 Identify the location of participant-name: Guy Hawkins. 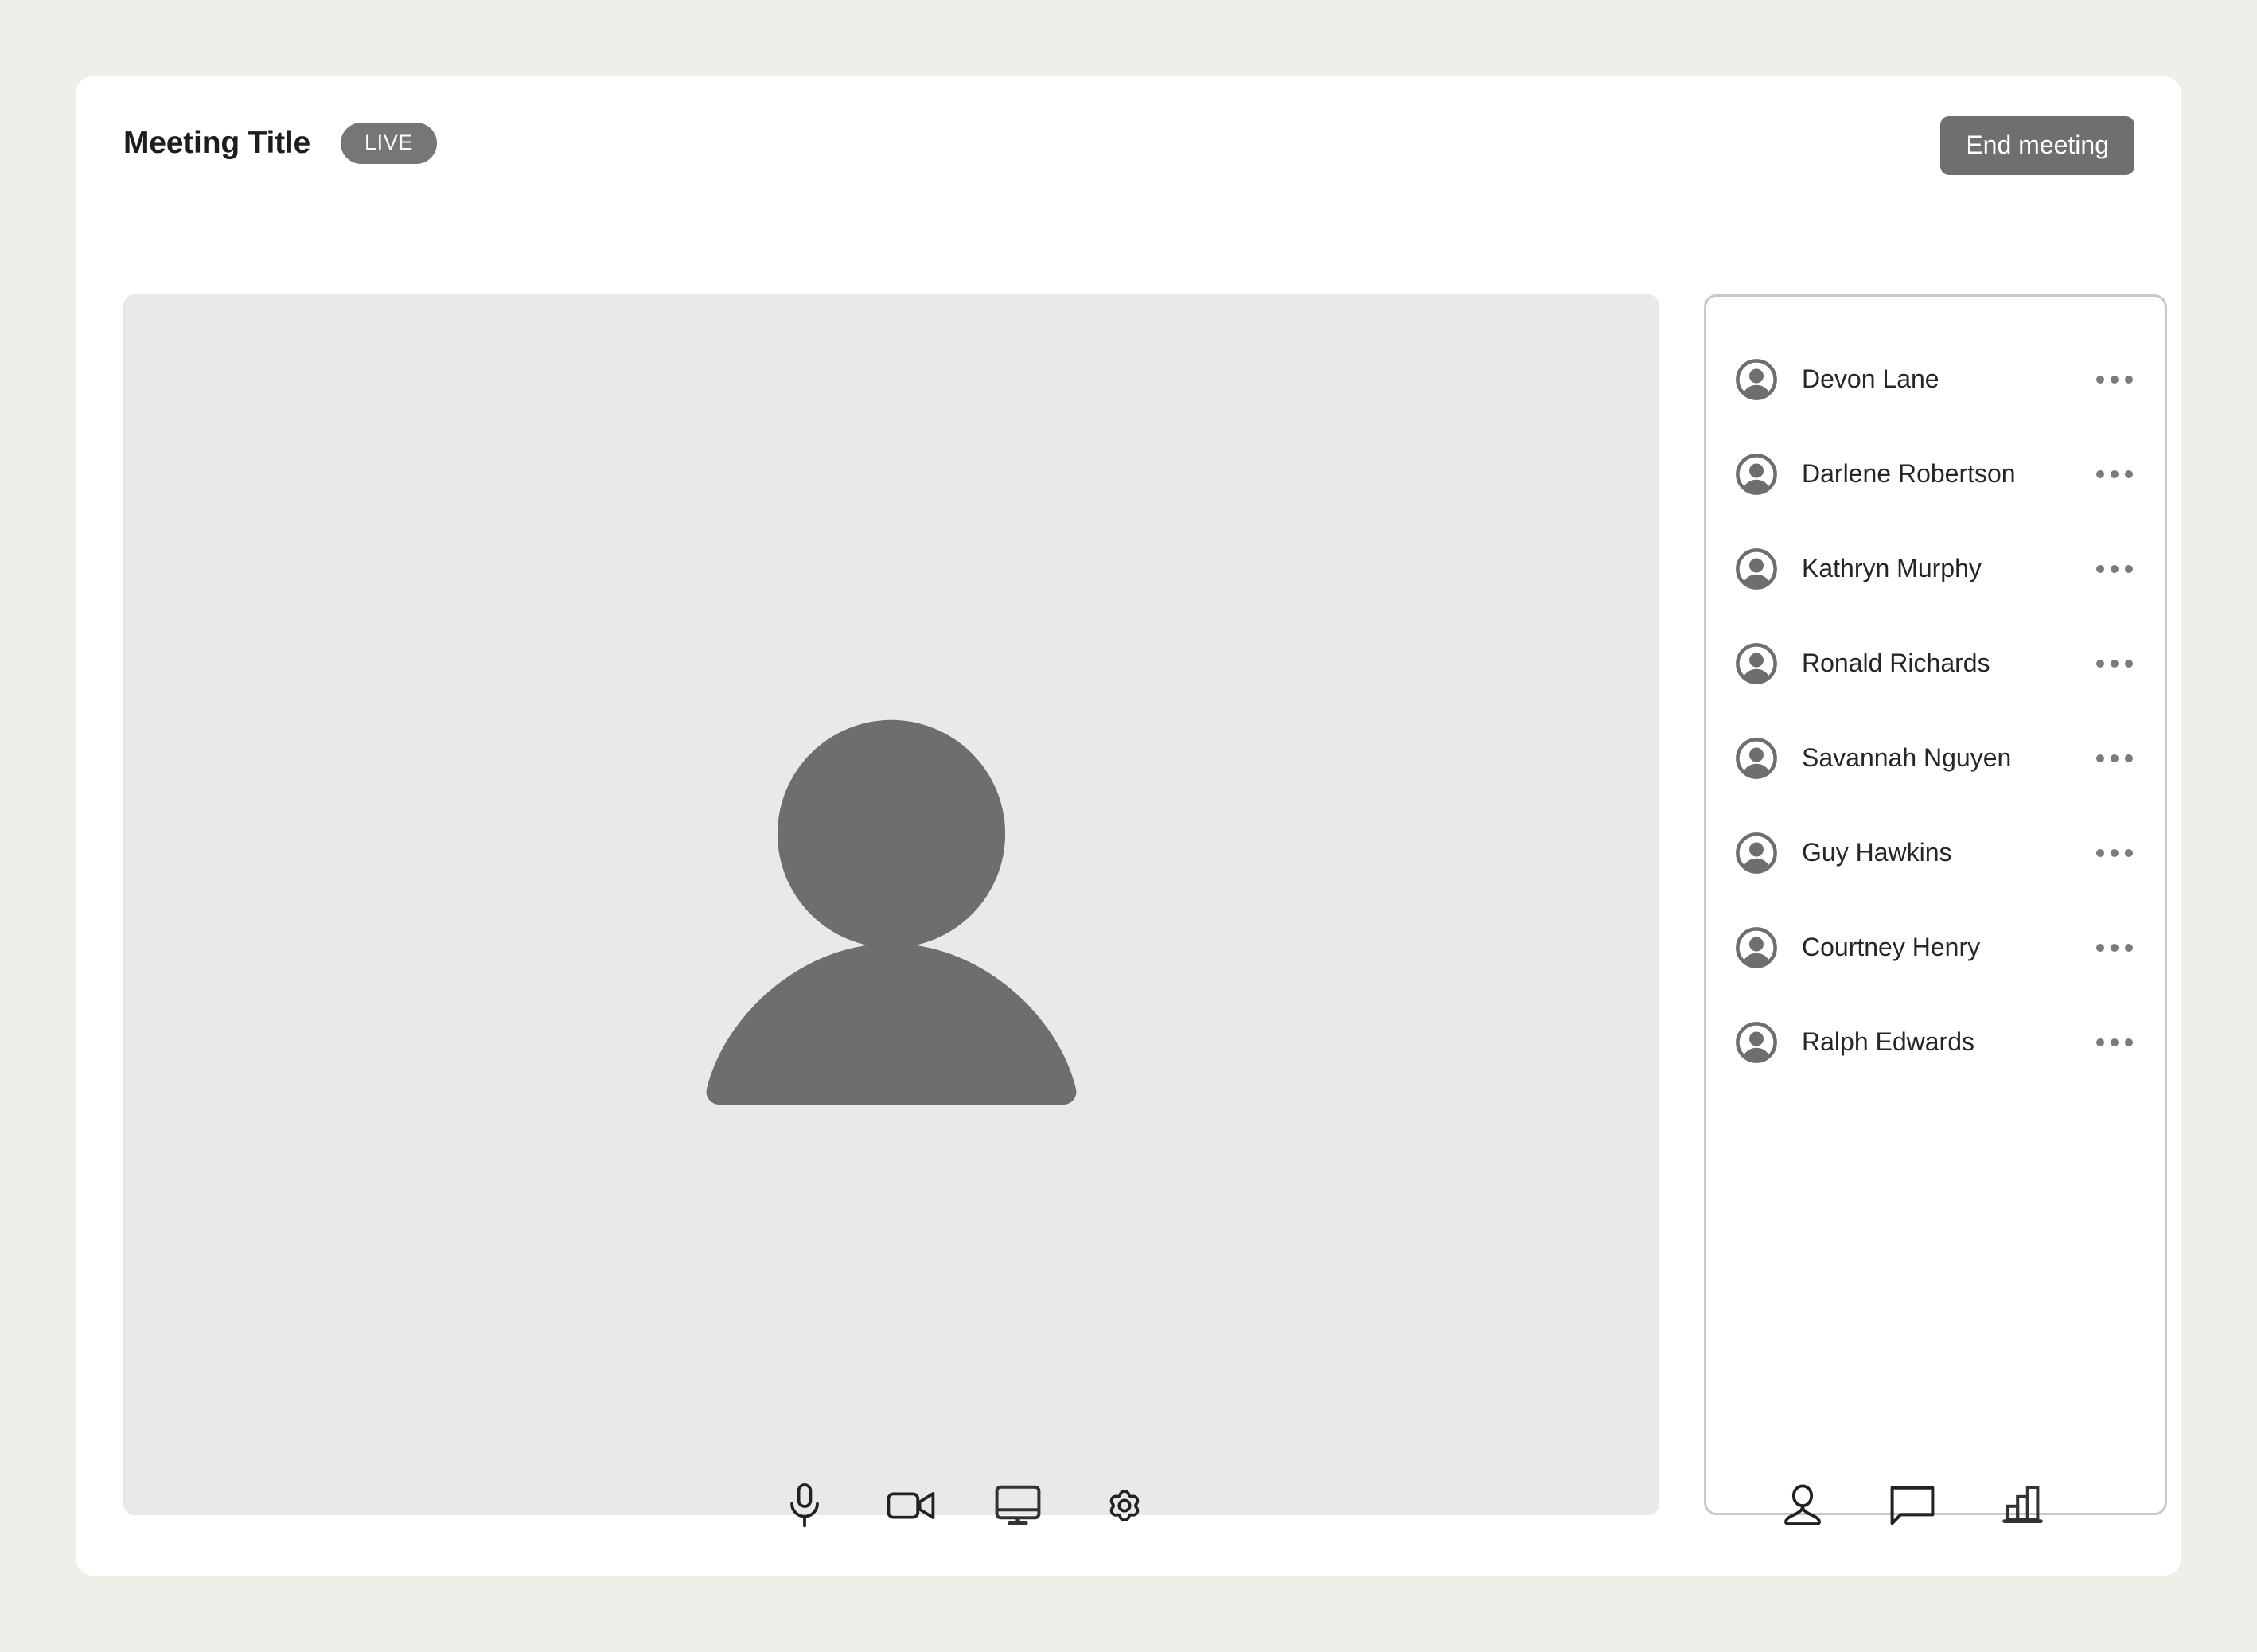
(1877, 853).